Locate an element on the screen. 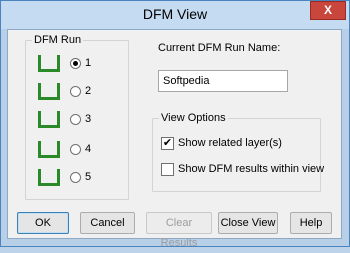 Image resolution: width=350 pixels, height=253 pixels. check-mark-icon: ✔ is located at coordinates (167, 143).